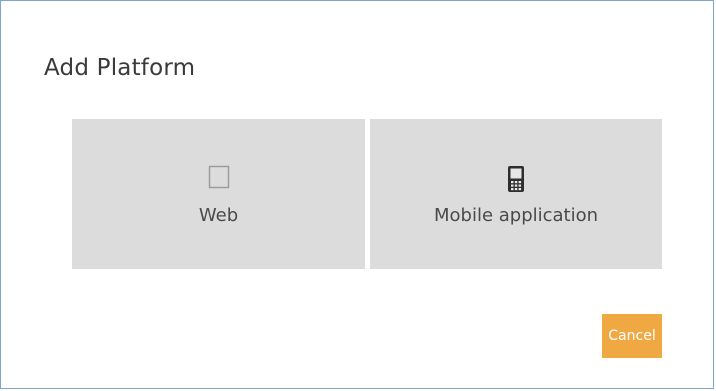  I want to click on mobile-phone-icon, so click(516, 181).